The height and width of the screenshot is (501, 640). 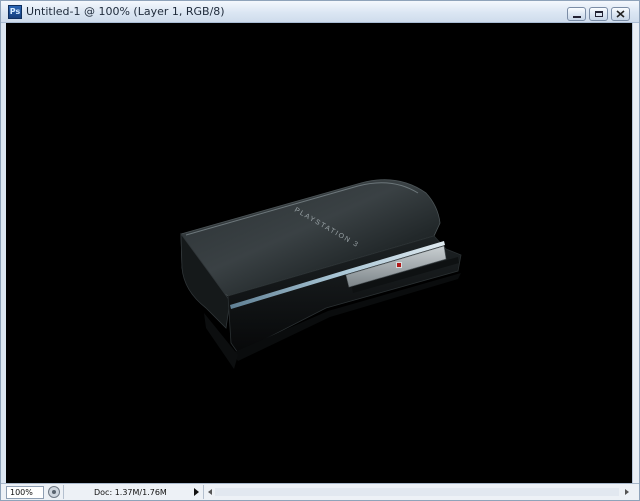 I want to click on status-bar: 100% Doc: 1.37M/1.76M, so click(x=320, y=491).